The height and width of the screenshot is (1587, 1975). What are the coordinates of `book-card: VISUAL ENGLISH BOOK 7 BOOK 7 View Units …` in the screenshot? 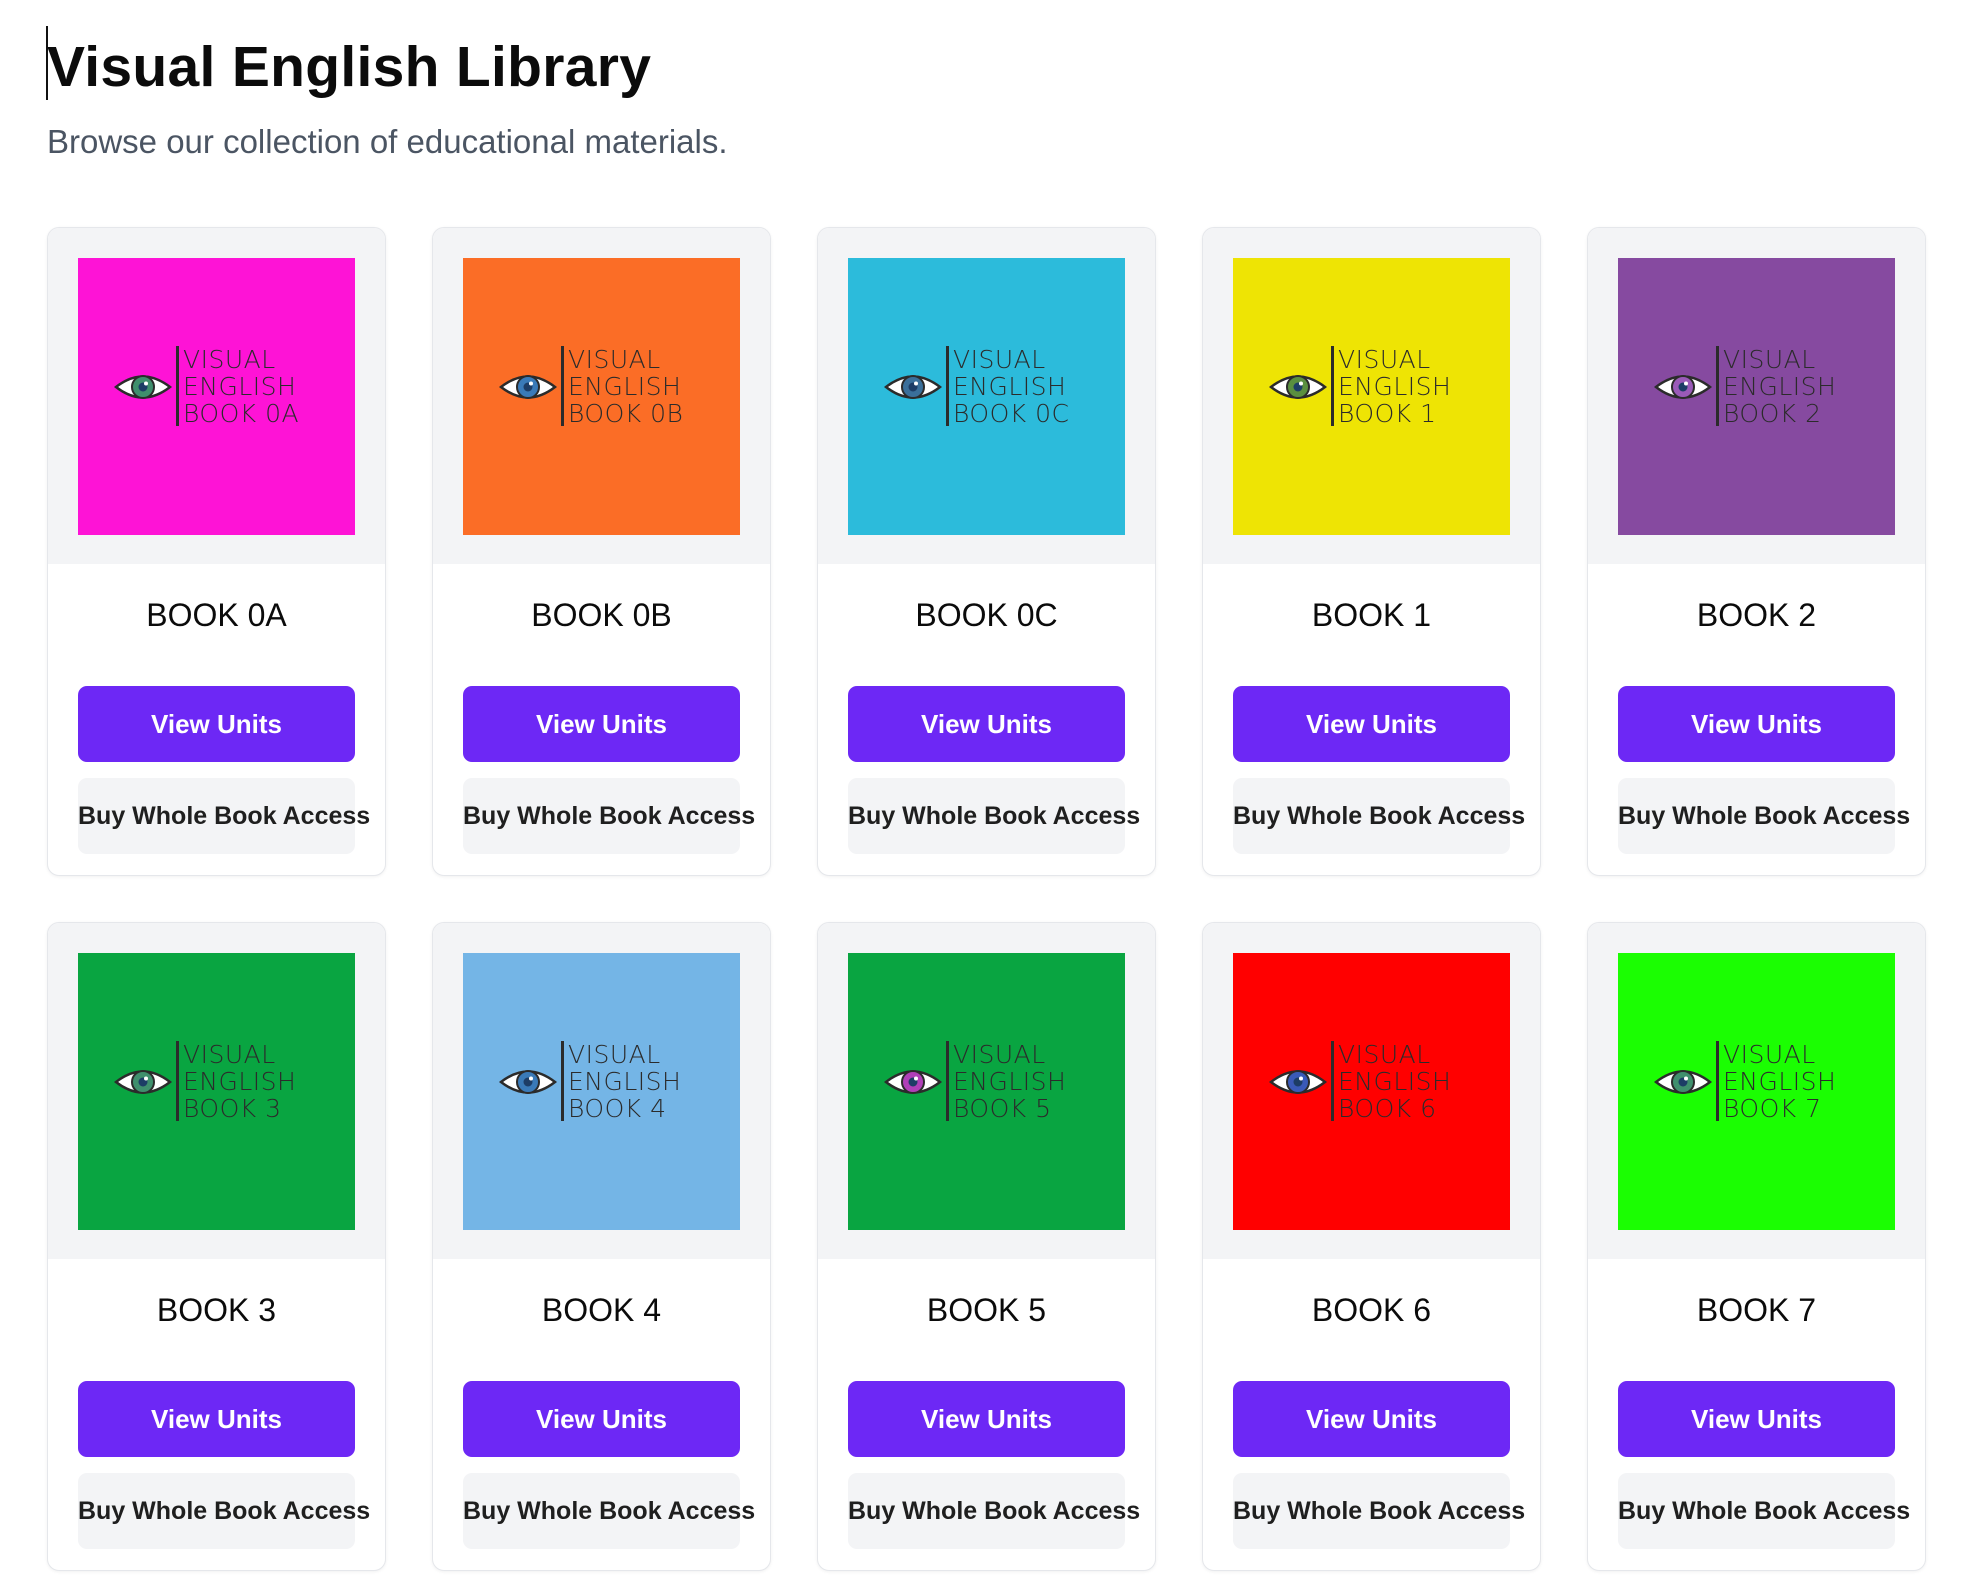 It's located at (1756, 1246).